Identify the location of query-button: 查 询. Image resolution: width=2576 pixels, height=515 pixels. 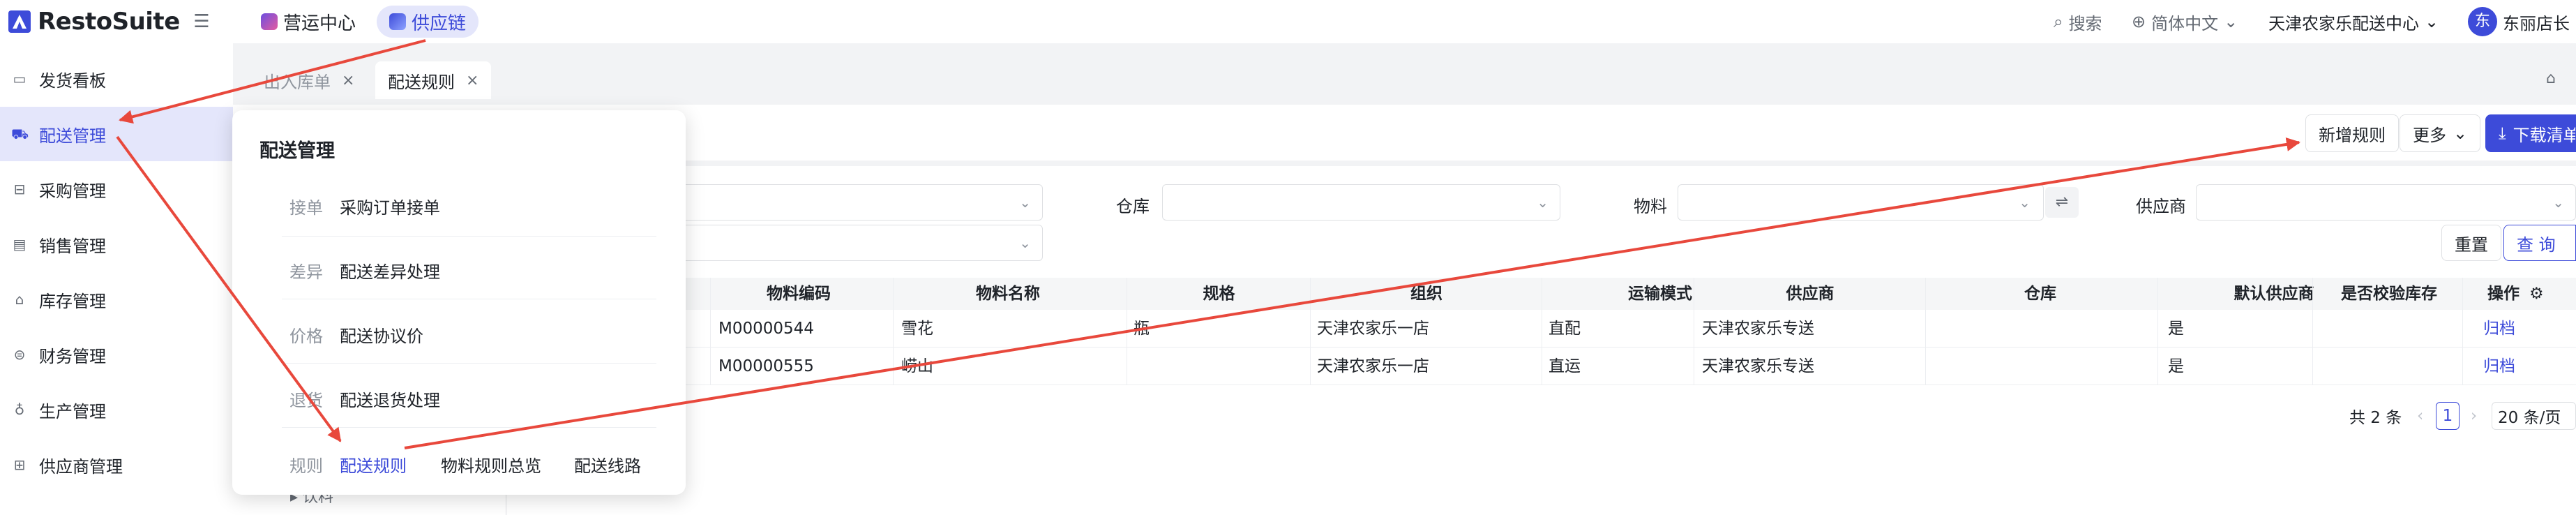
(2539, 243).